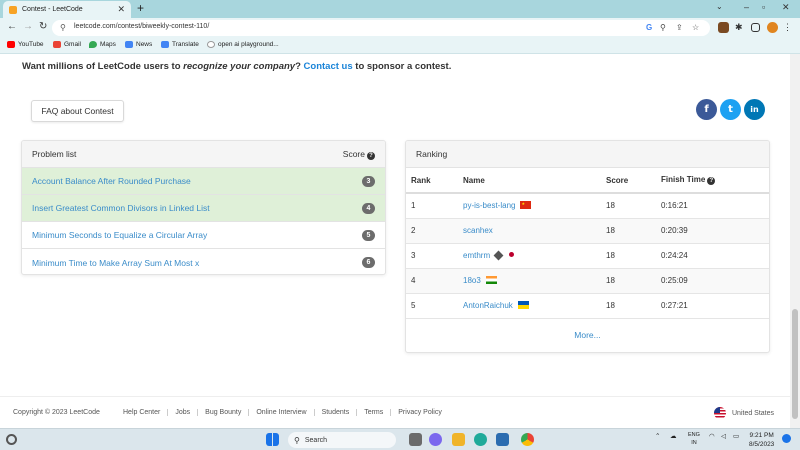 This screenshot has height=450, width=800. I want to click on rank-cell: 2, so click(432, 230).